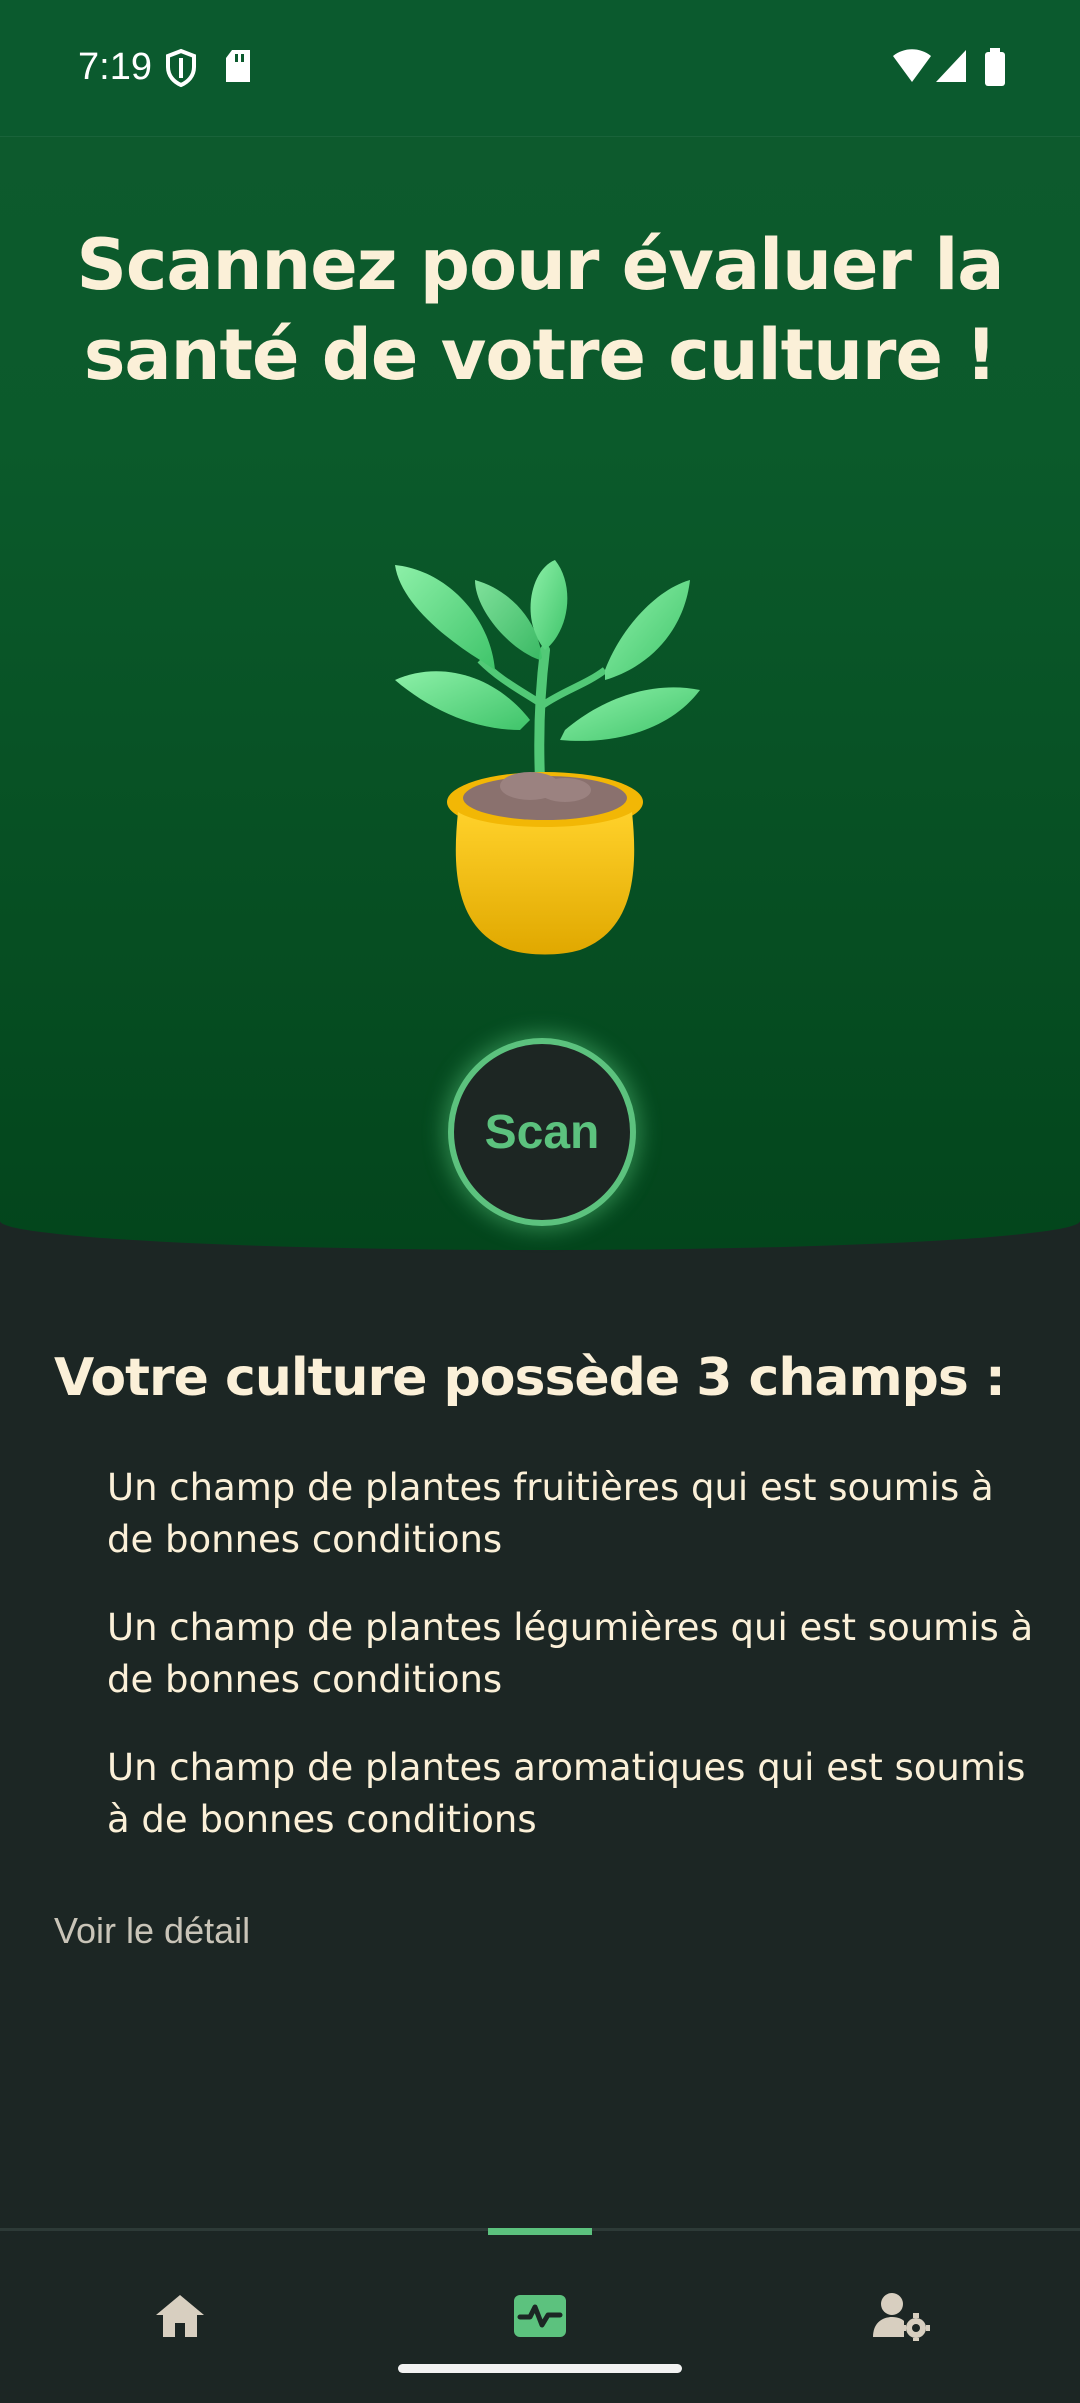 This screenshot has width=1080, height=2403. I want to click on headline-line-1: Scannez pour évaluer la, so click(540, 265).